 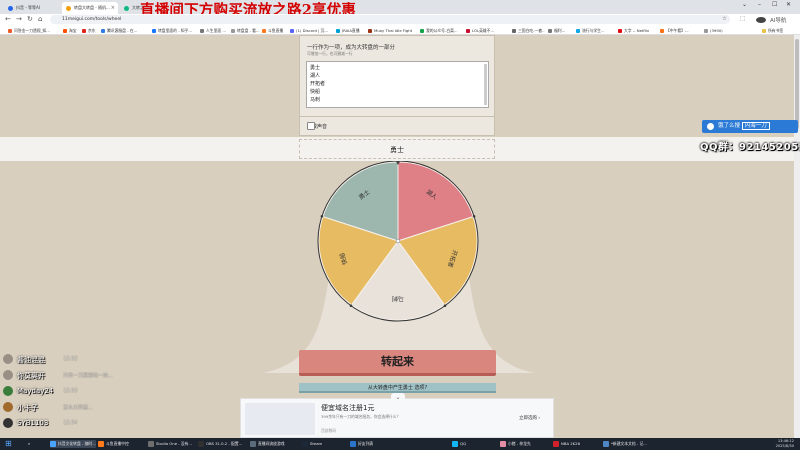 I want to click on ad-body: 399余年只有一刀的域名服务，你会选择什么？, so click(x=361, y=416).